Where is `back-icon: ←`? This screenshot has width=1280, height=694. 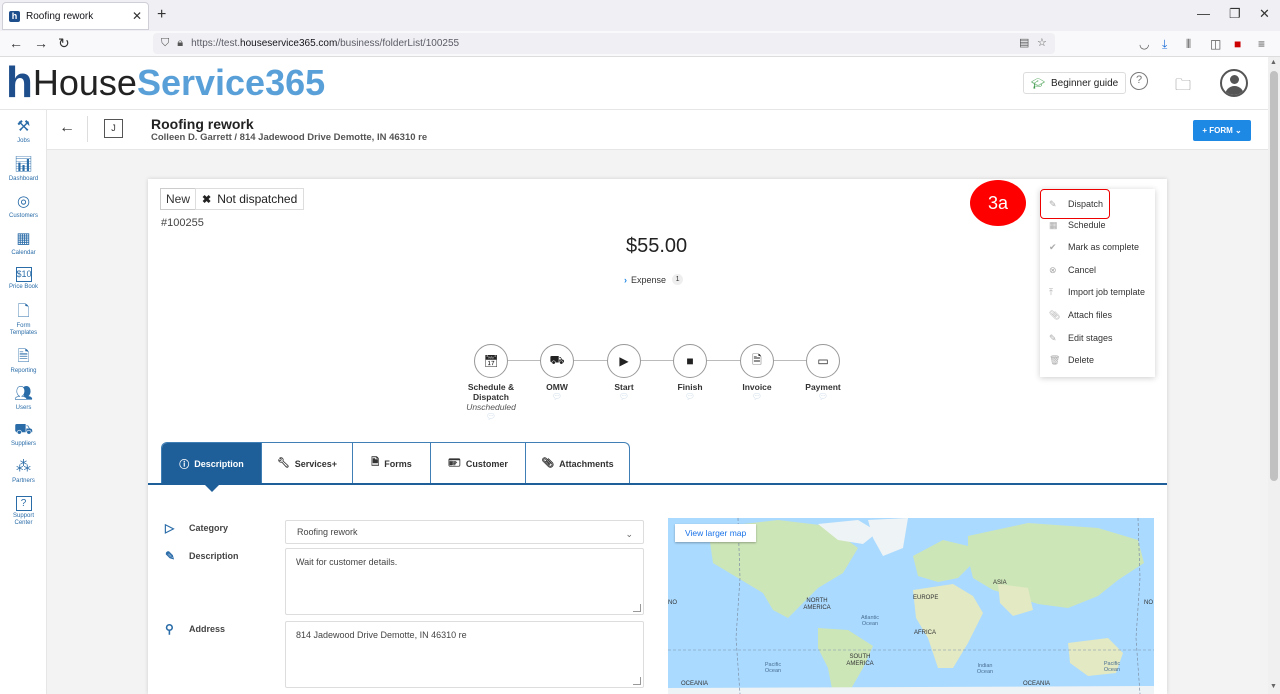
back-icon: ← is located at coordinates (16, 43).